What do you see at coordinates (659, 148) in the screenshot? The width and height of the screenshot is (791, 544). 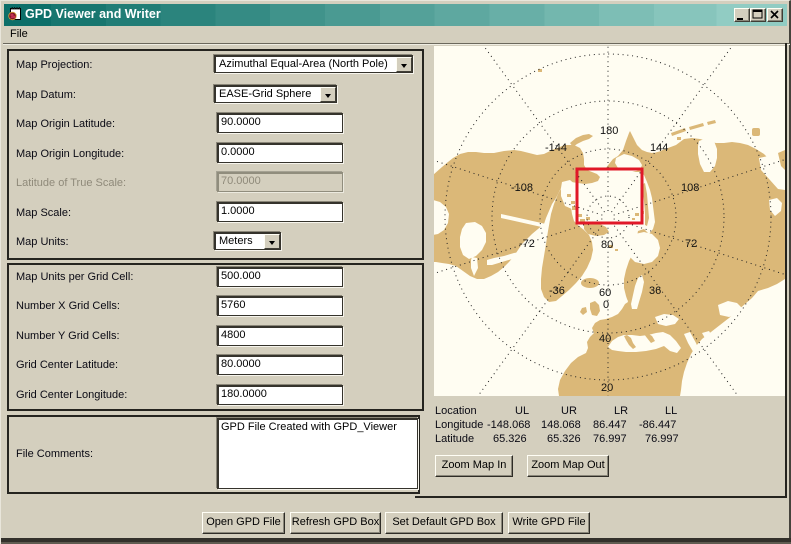 I see `svg-text: 144` at bounding box center [659, 148].